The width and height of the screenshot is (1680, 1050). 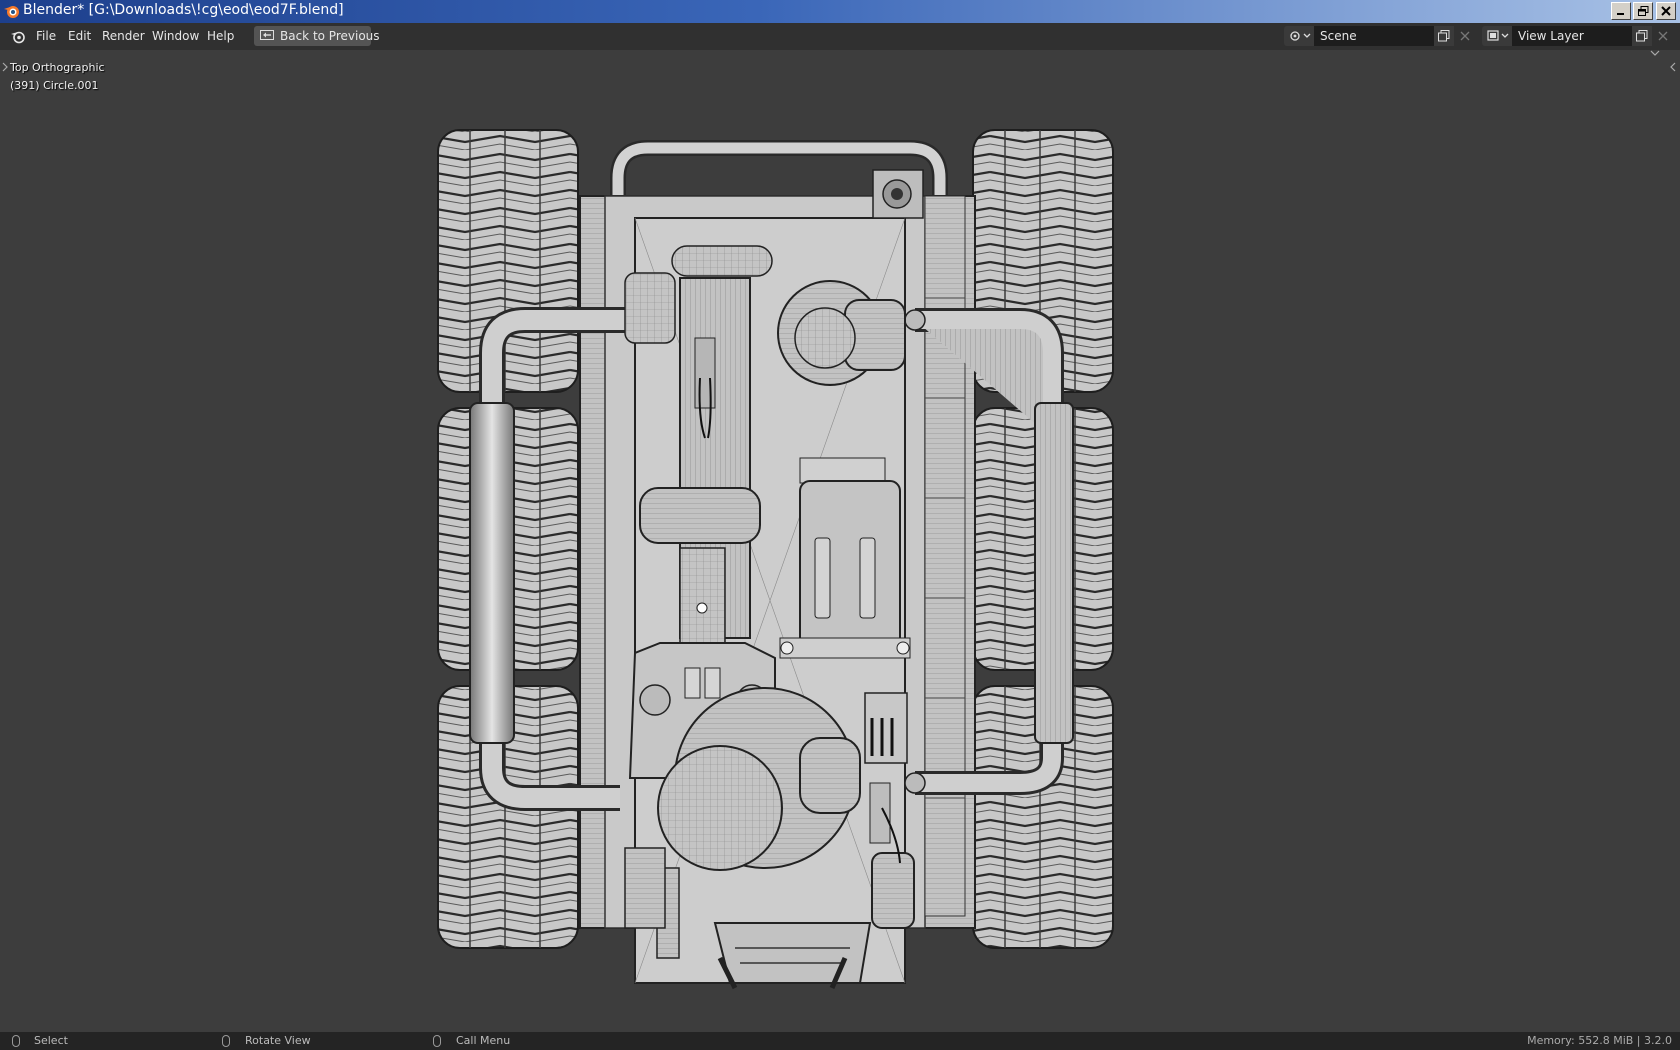 What do you see at coordinates (175, 36) in the screenshot?
I see `menu-window: Window` at bounding box center [175, 36].